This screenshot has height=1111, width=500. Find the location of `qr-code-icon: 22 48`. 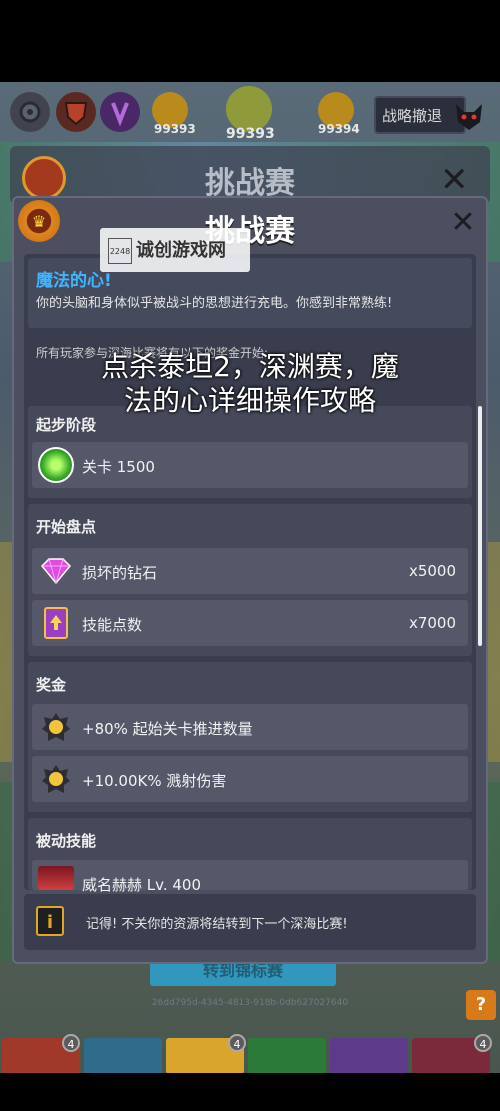

qr-code-icon: 22 48 is located at coordinates (120, 251).